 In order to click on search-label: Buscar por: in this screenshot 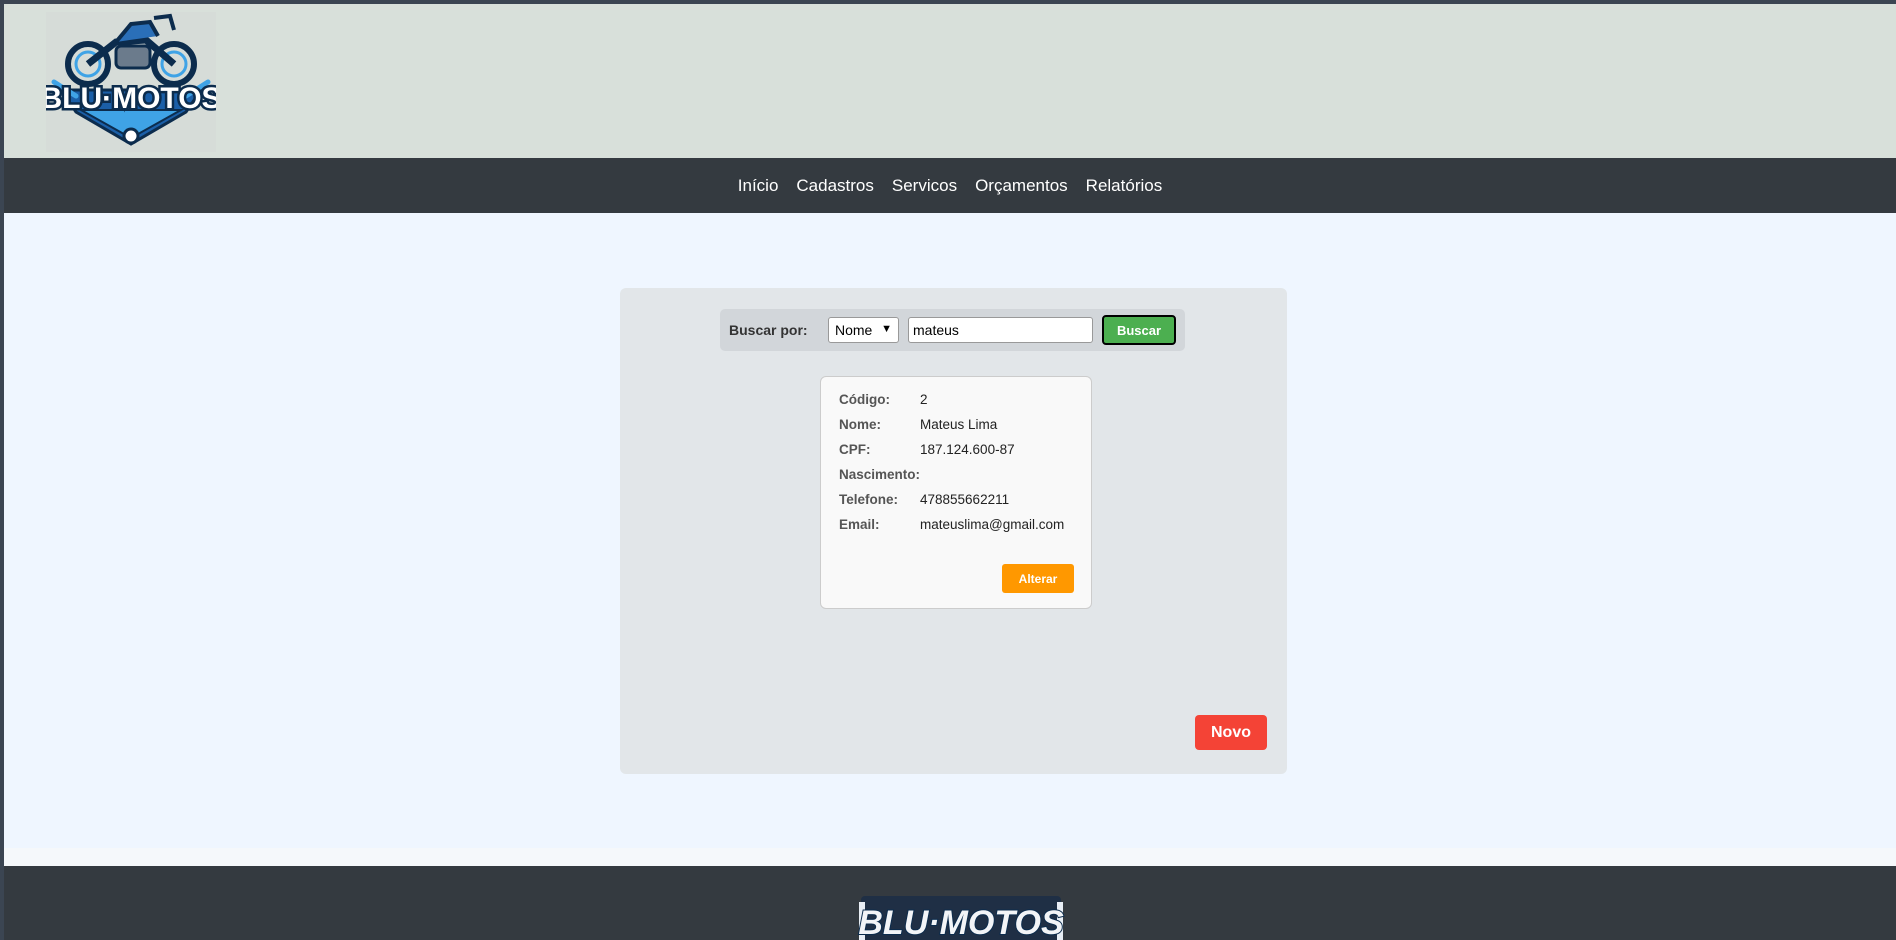, I will do `click(768, 330)`.